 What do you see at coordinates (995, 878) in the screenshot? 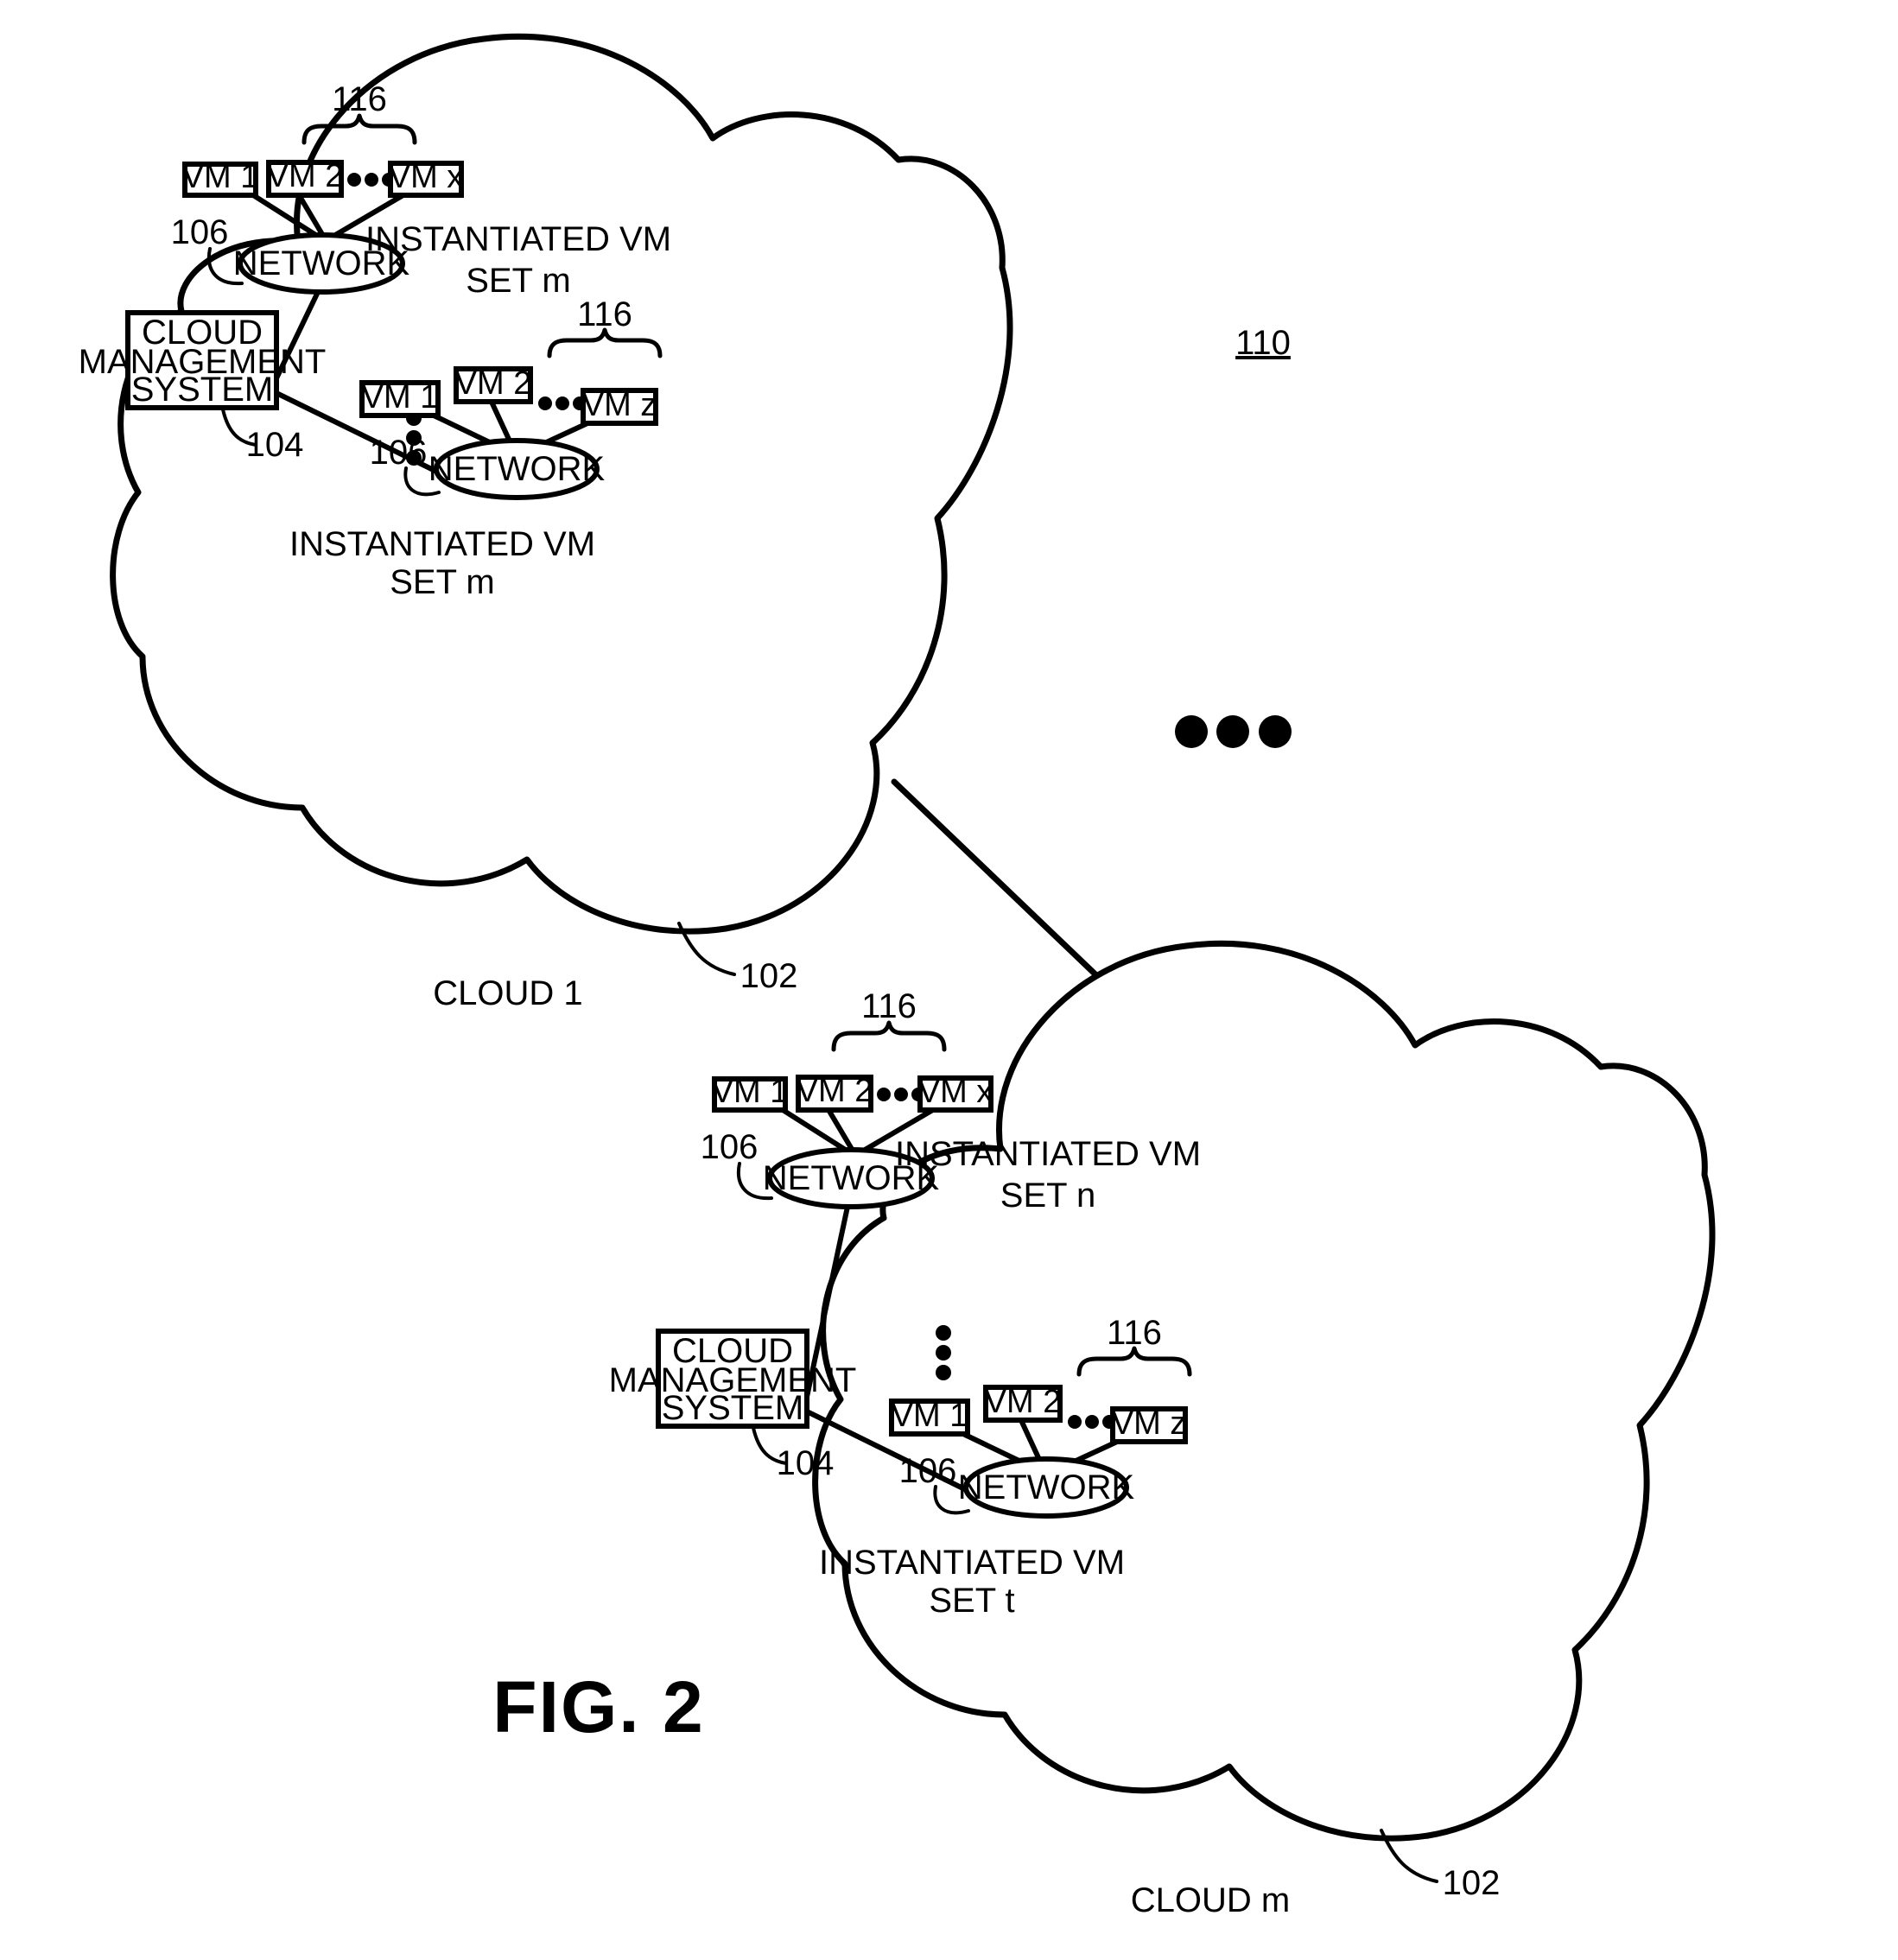
I see `inter-cloud-link` at bounding box center [995, 878].